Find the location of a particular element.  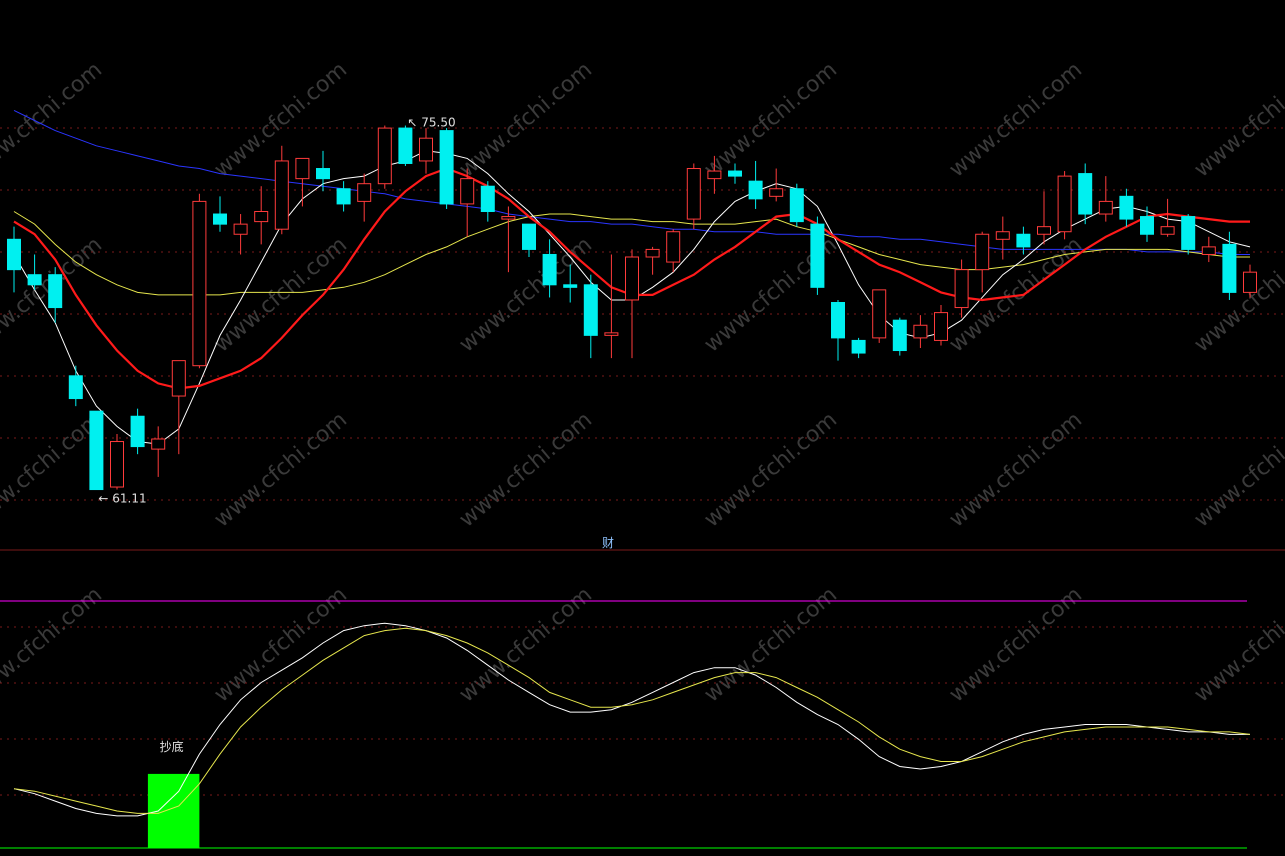

divider-label: 财 is located at coordinates (608, 543).